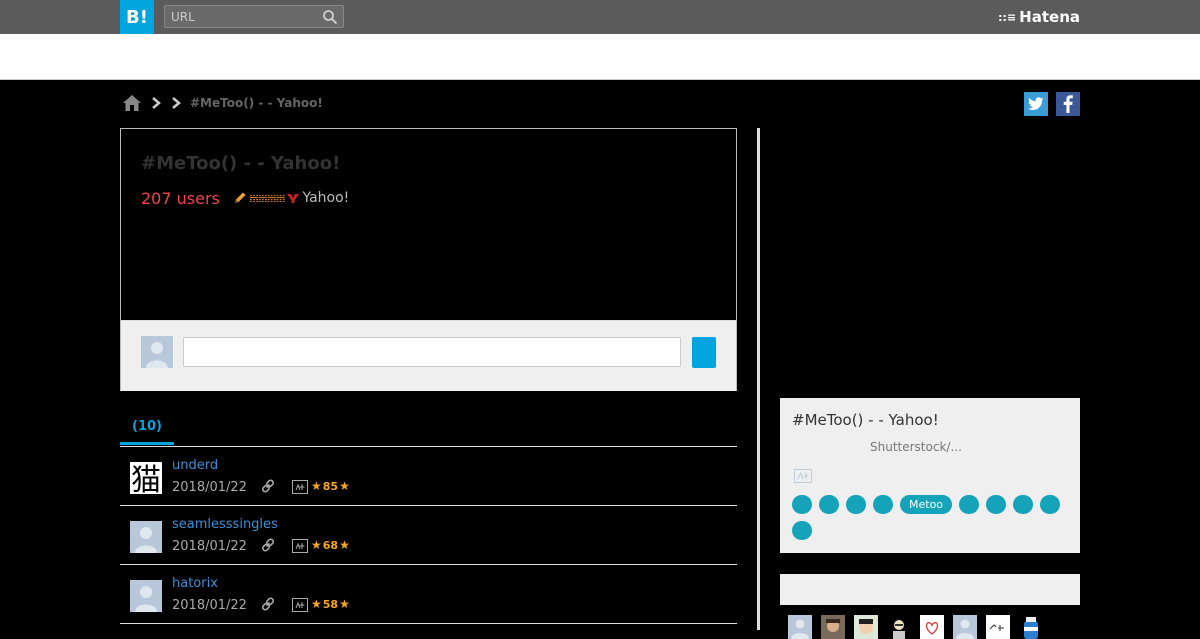 This screenshot has height=639, width=1200. Describe the element at coordinates (865, 420) in the screenshot. I see `related-title: #MeToo() - - Yahoo!` at that location.